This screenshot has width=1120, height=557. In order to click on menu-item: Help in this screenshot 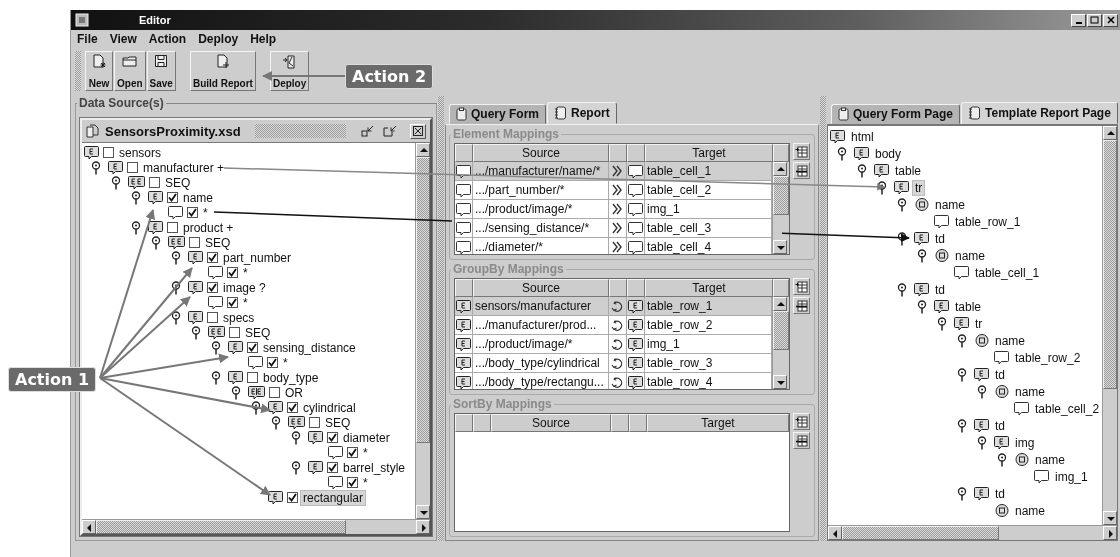, I will do `click(263, 39)`.